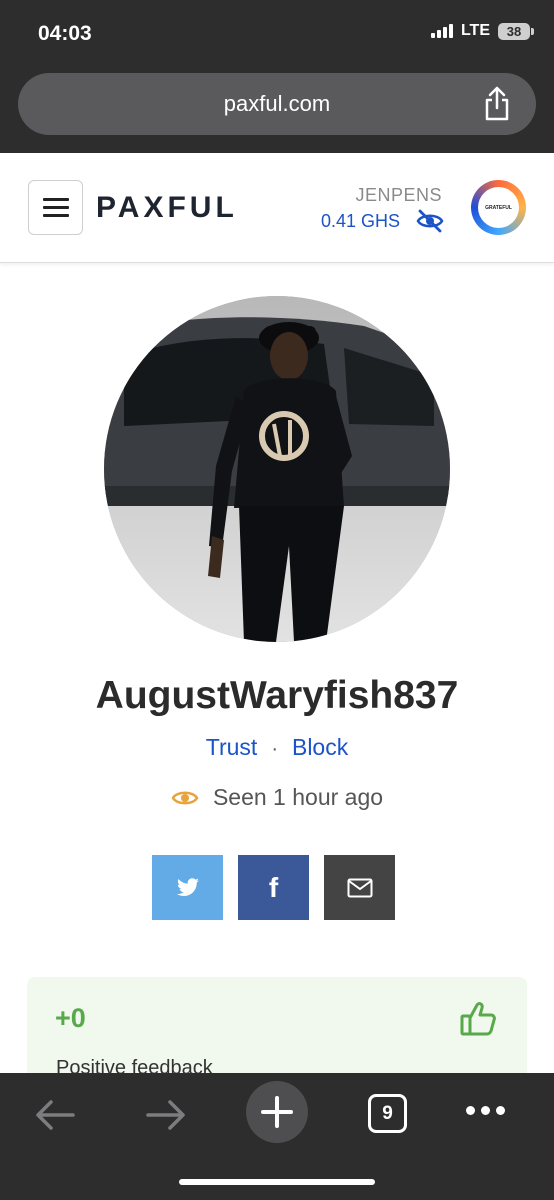  What do you see at coordinates (185, 797) in the screenshot?
I see `eye-icon` at bounding box center [185, 797].